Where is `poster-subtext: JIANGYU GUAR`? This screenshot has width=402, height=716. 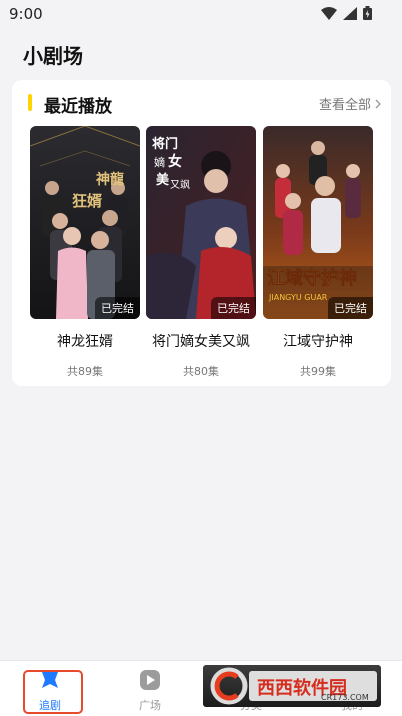 poster-subtext: JIANGYU GUAR is located at coordinates (298, 297).